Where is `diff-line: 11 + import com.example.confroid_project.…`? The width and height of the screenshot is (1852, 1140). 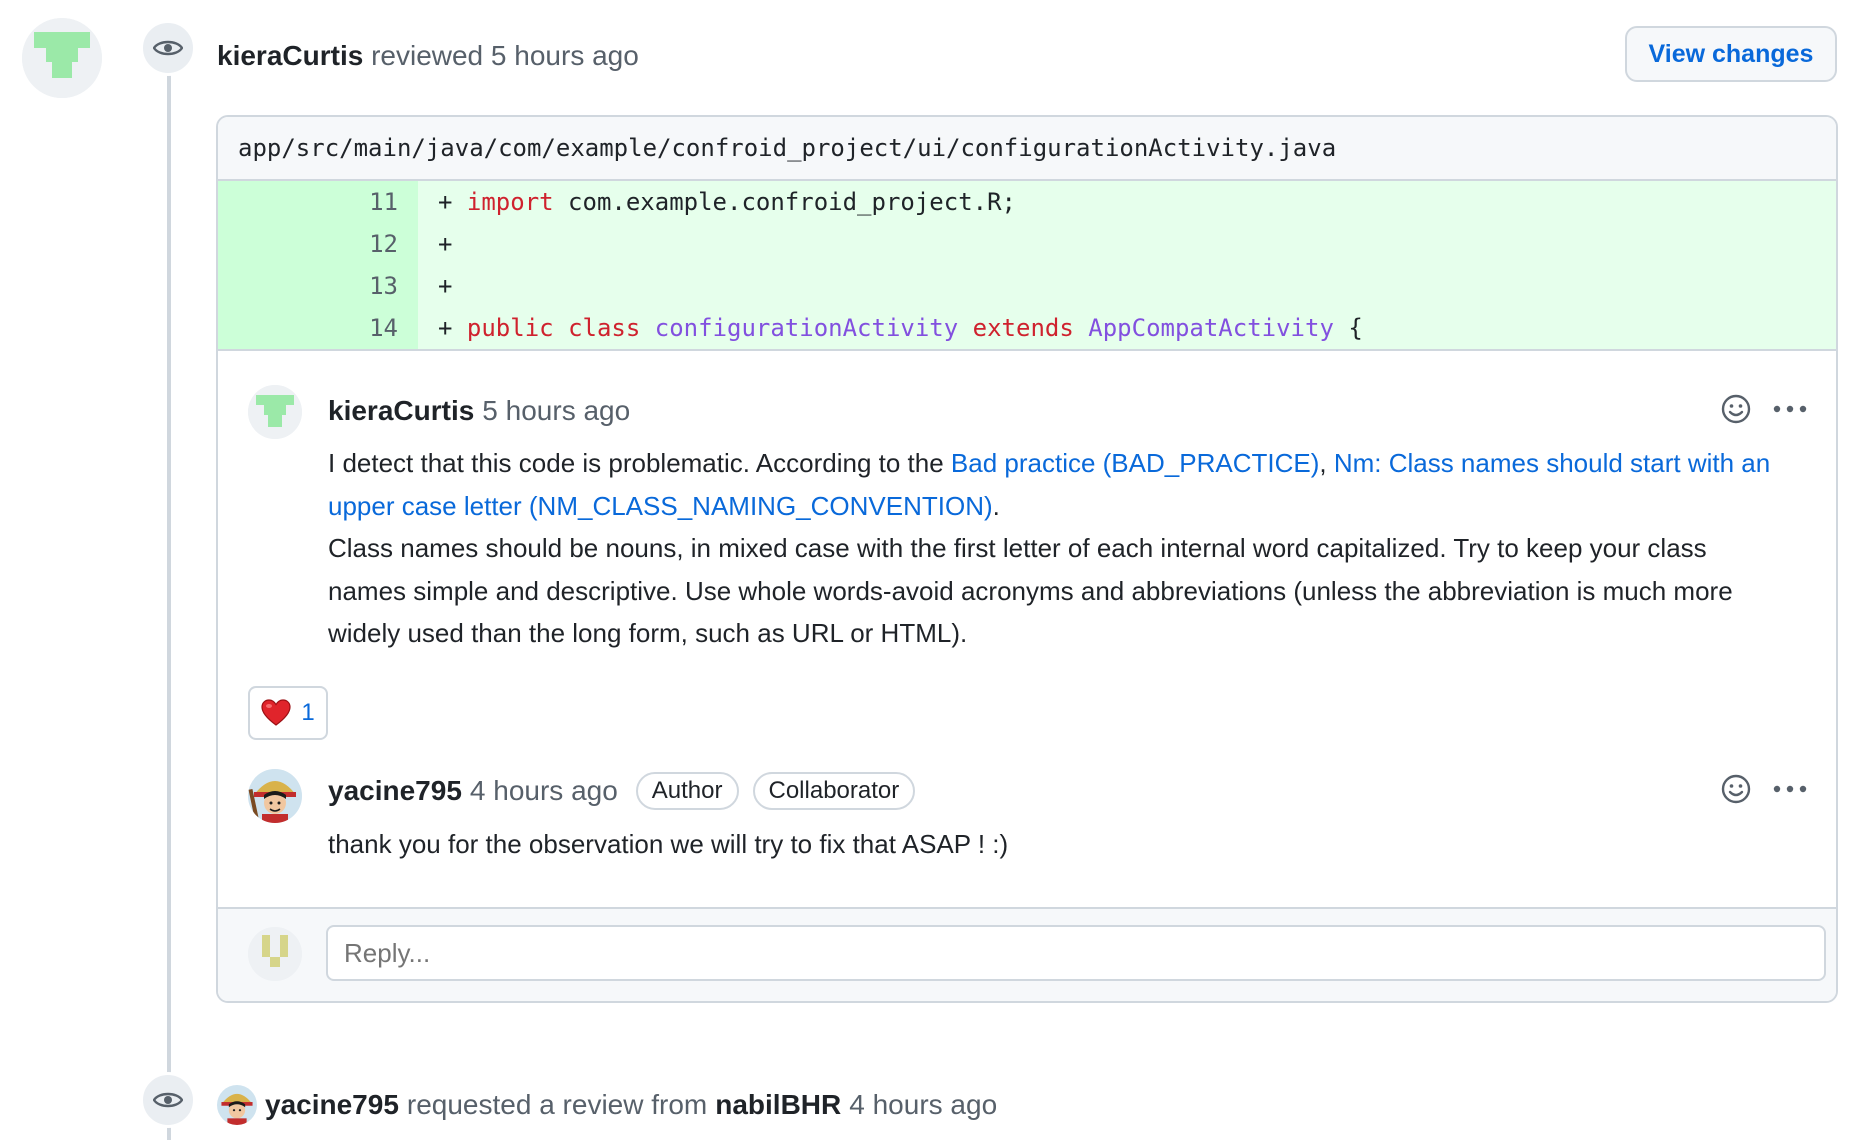
diff-line: 11 + import com.example.confroid_project.… is located at coordinates (1027, 202).